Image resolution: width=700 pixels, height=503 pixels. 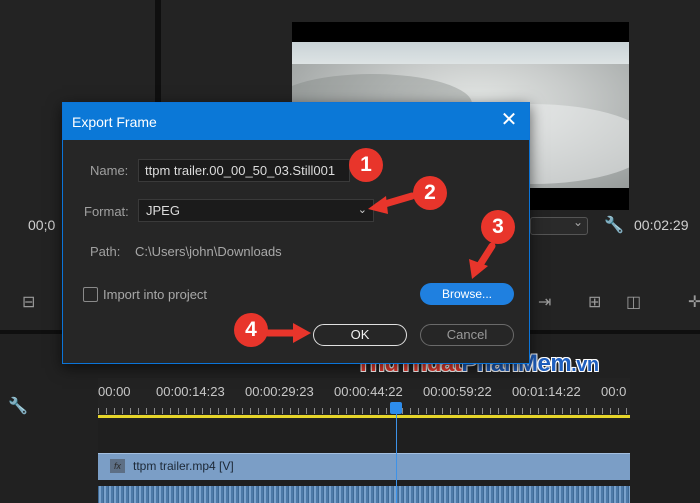 I want to click on chevron-down-icon: ⌄, so click(x=362, y=210).